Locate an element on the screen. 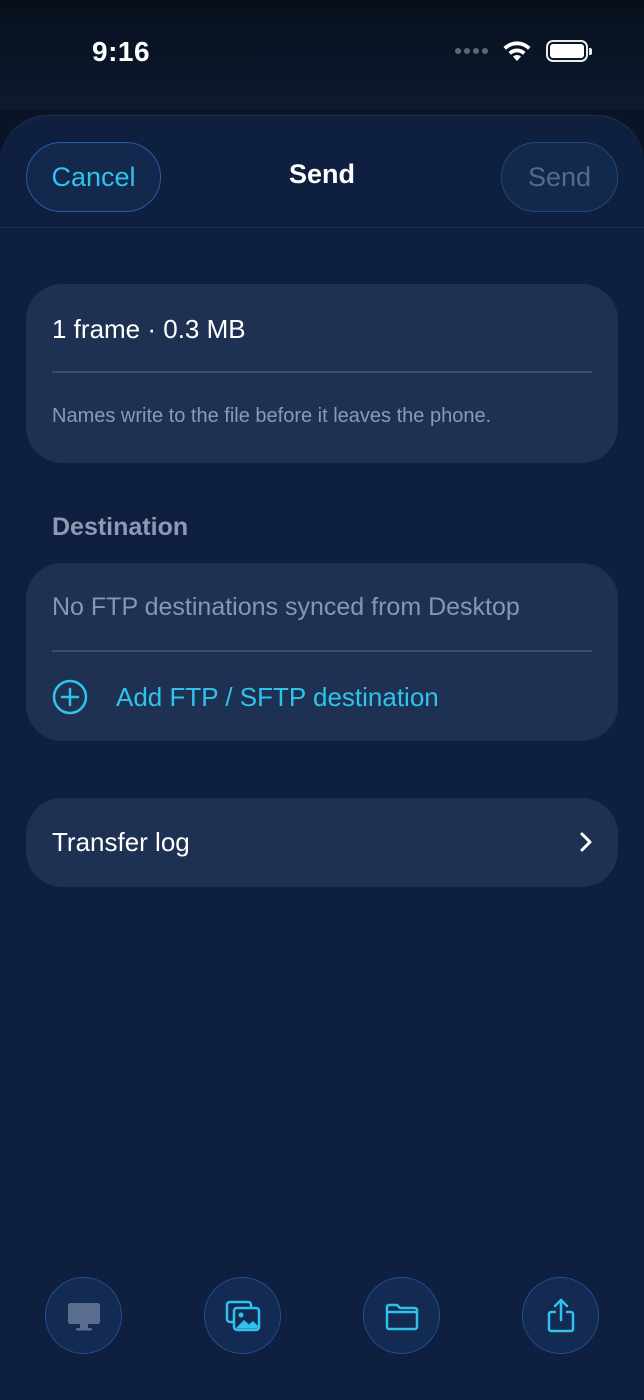 This screenshot has height=1400, width=644. share-icon is located at coordinates (560, 1315).